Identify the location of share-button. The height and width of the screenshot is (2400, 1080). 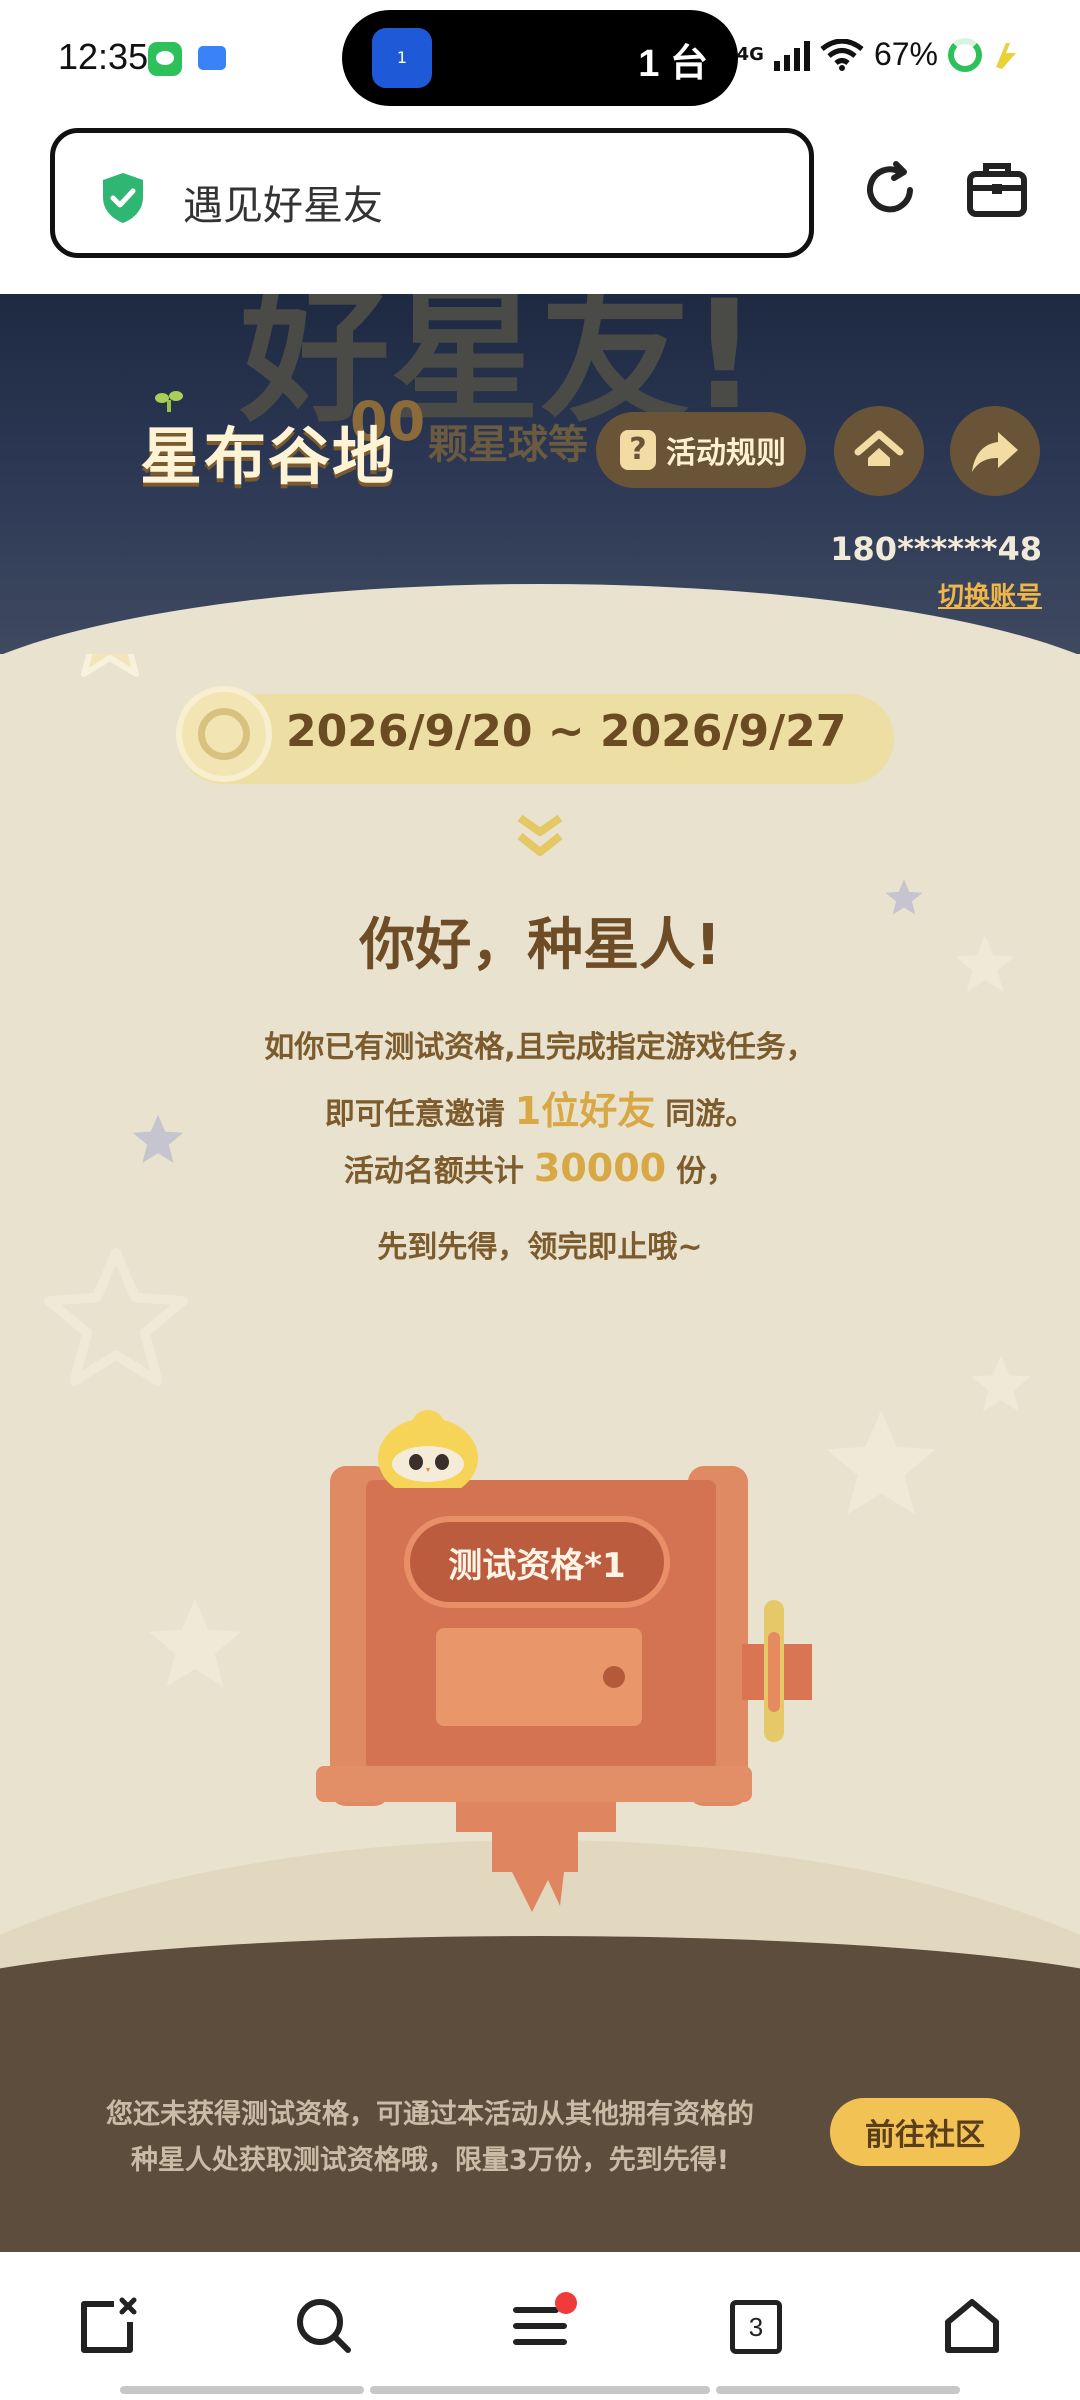
(995, 451).